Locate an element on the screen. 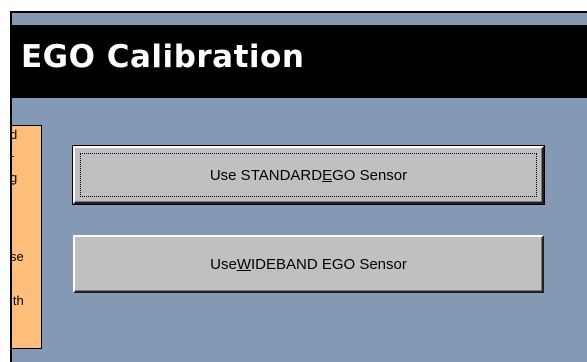 The width and height of the screenshot is (587, 362). label-text: GO Sensor is located at coordinates (370, 175).